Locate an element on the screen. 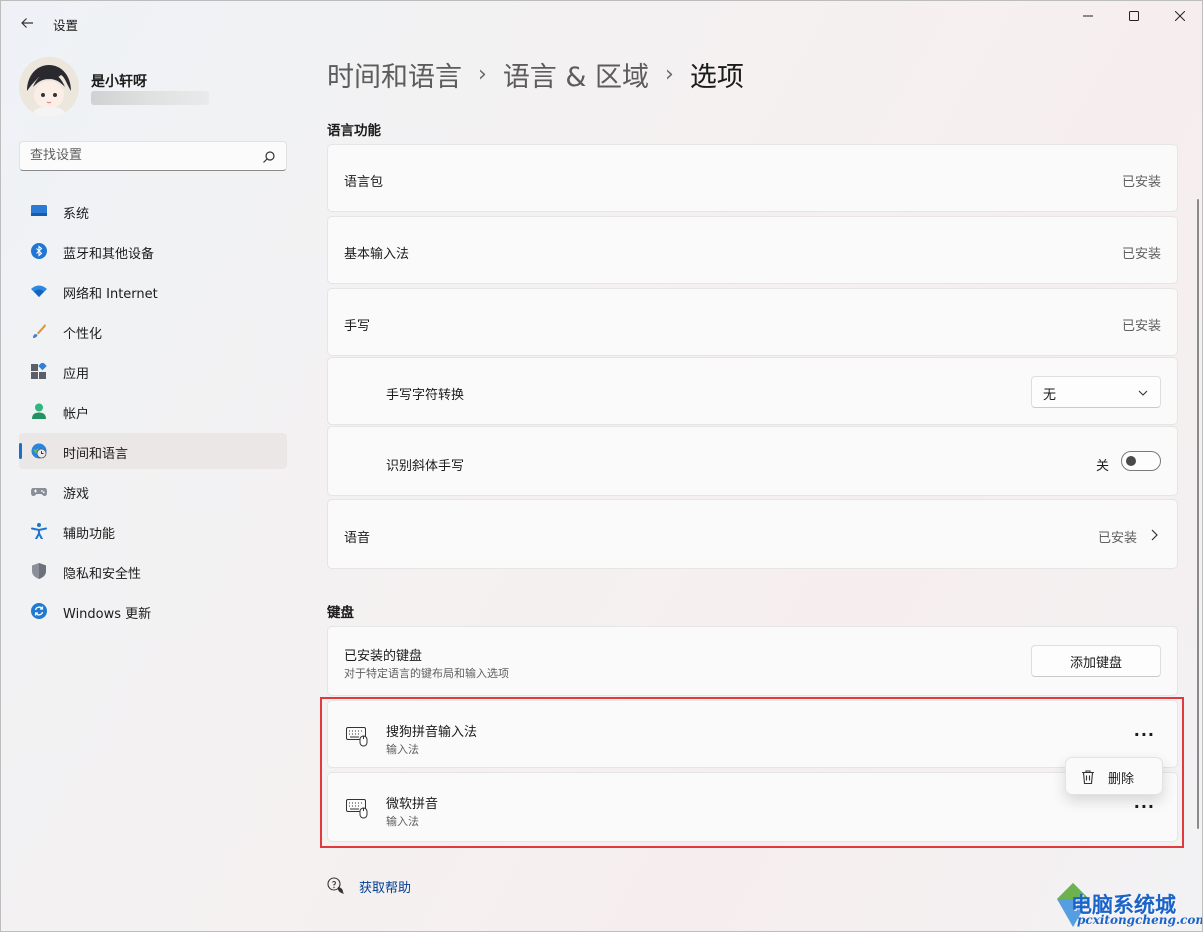 The width and height of the screenshot is (1203, 932). accessibility-icon is located at coordinates (39, 531).